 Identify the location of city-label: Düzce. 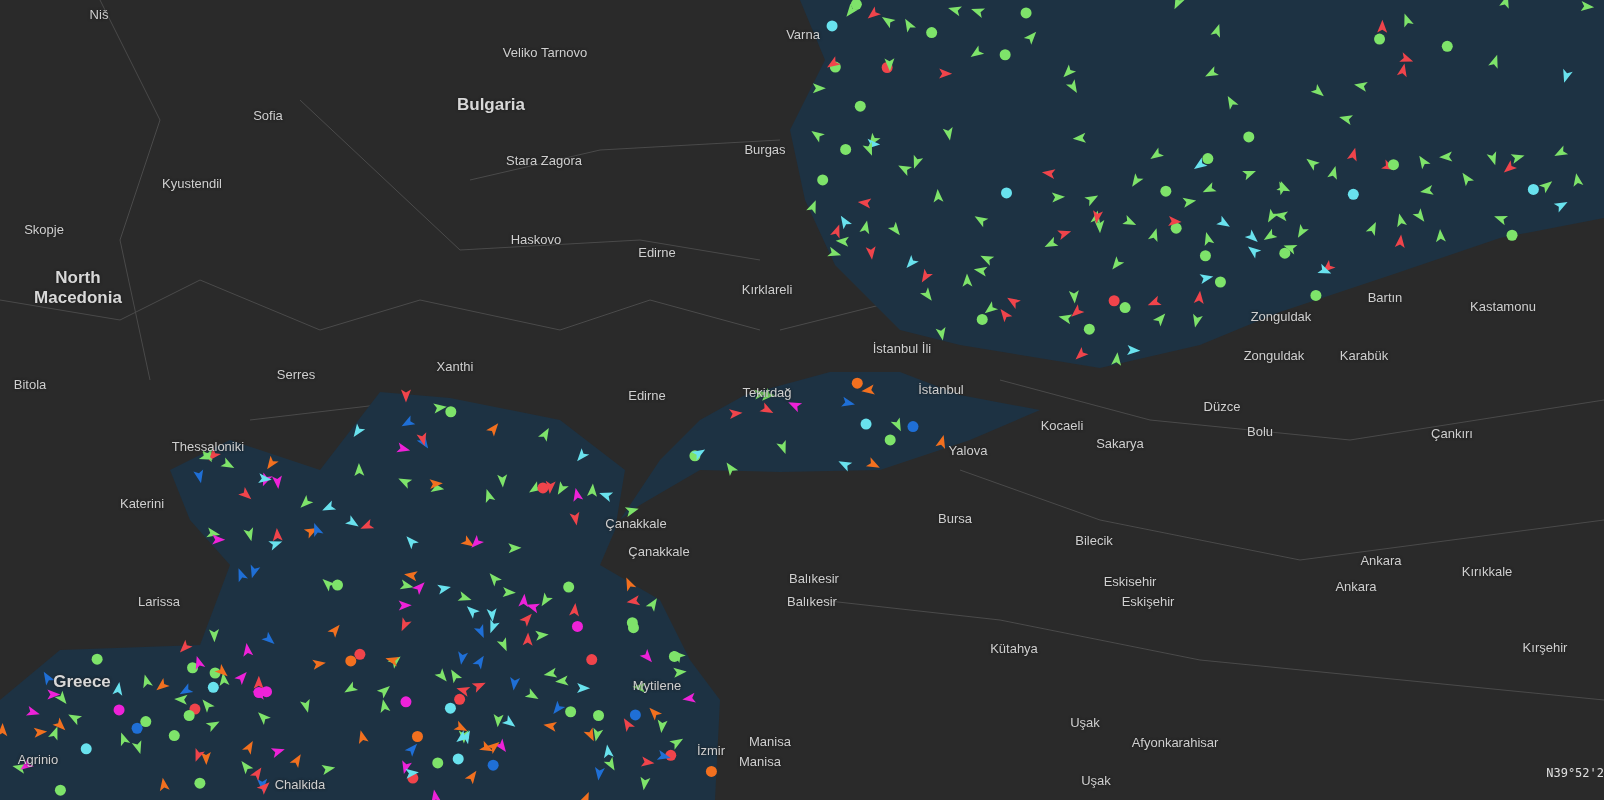
(1222, 406).